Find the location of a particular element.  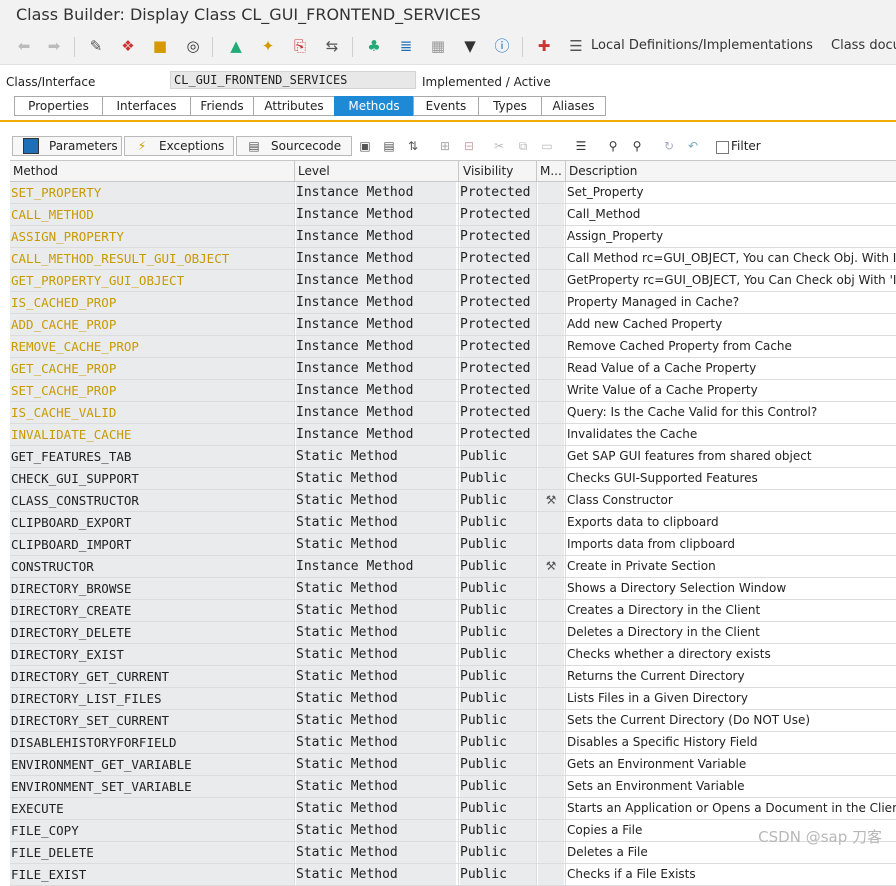

description-cell: Add new Cached Property is located at coordinates (731, 324).